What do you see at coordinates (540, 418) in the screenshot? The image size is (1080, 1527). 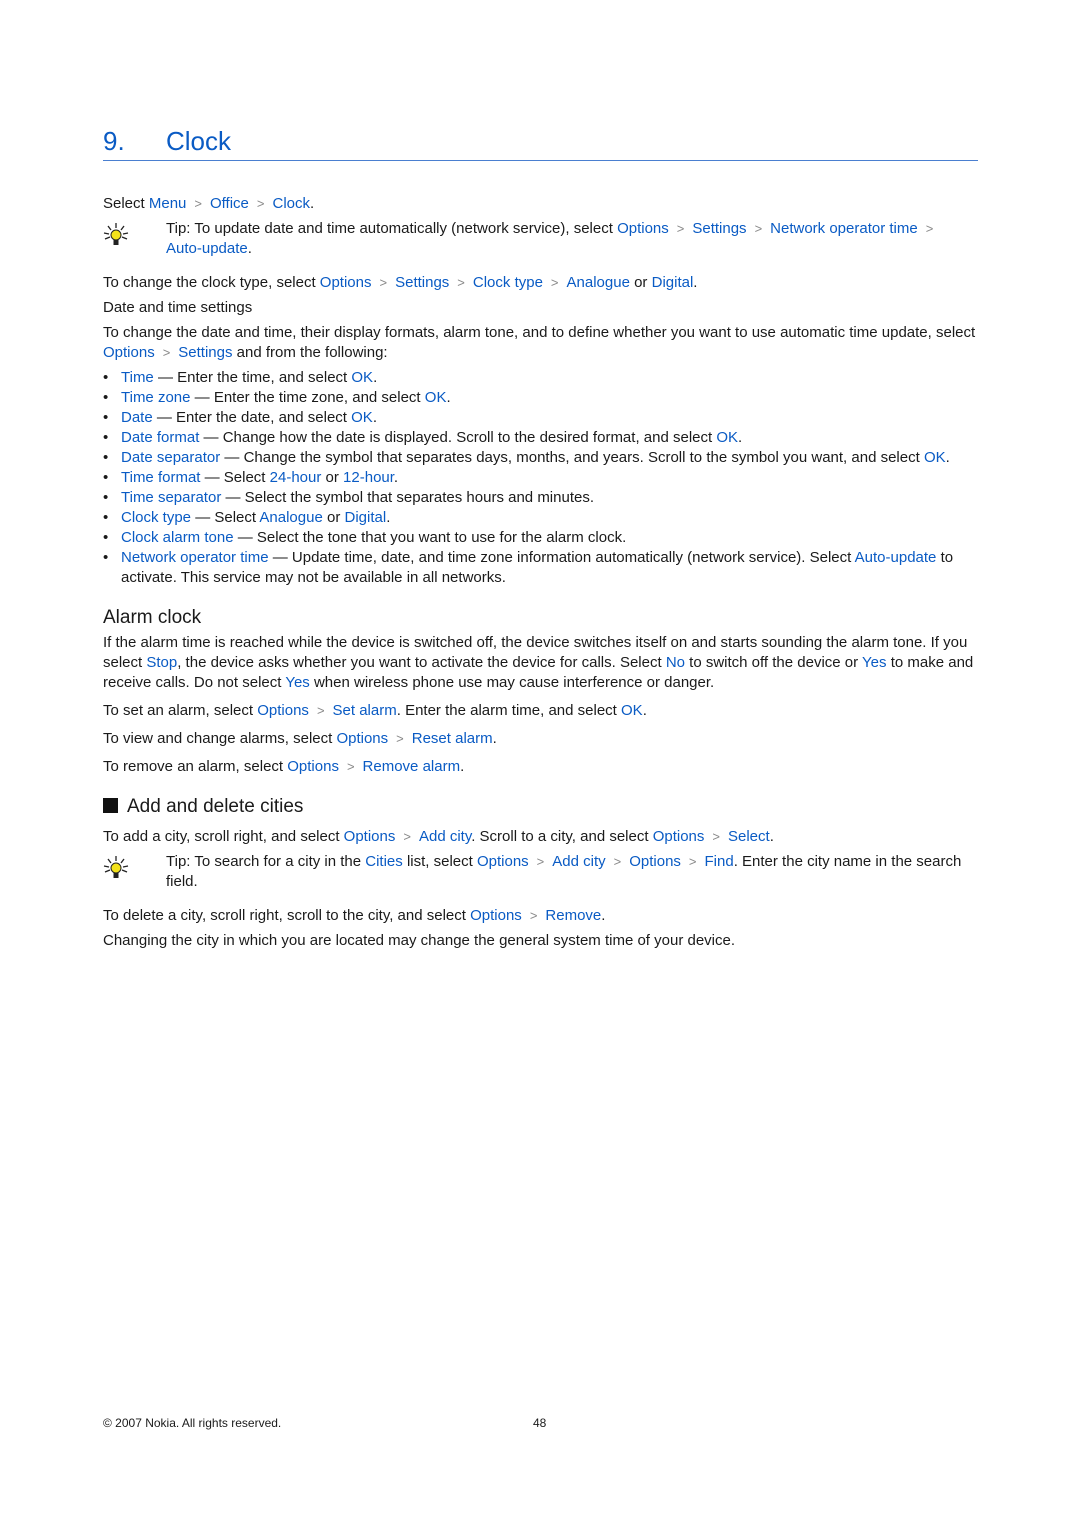 I see `list-item: Date — Enter the date, and select OK.` at bounding box center [540, 418].